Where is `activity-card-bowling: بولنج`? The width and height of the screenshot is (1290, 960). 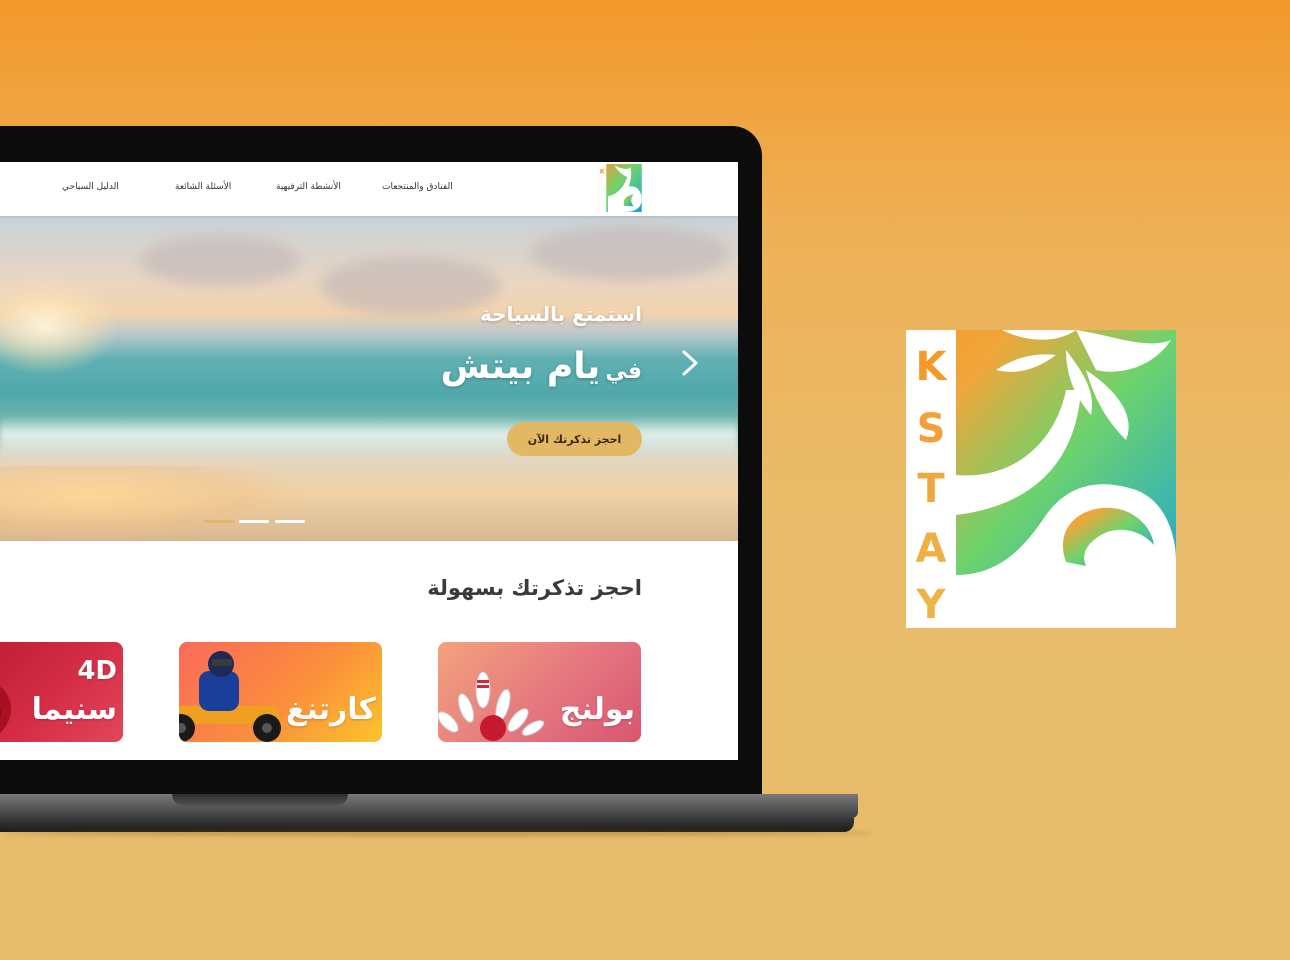
activity-card-bowling: بولنج is located at coordinates (539, 692).